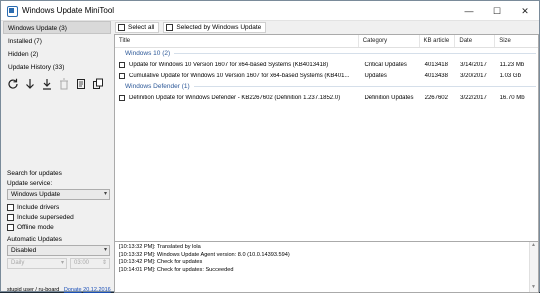  I want to click on update-kb: 4013438, so click(436, 75).